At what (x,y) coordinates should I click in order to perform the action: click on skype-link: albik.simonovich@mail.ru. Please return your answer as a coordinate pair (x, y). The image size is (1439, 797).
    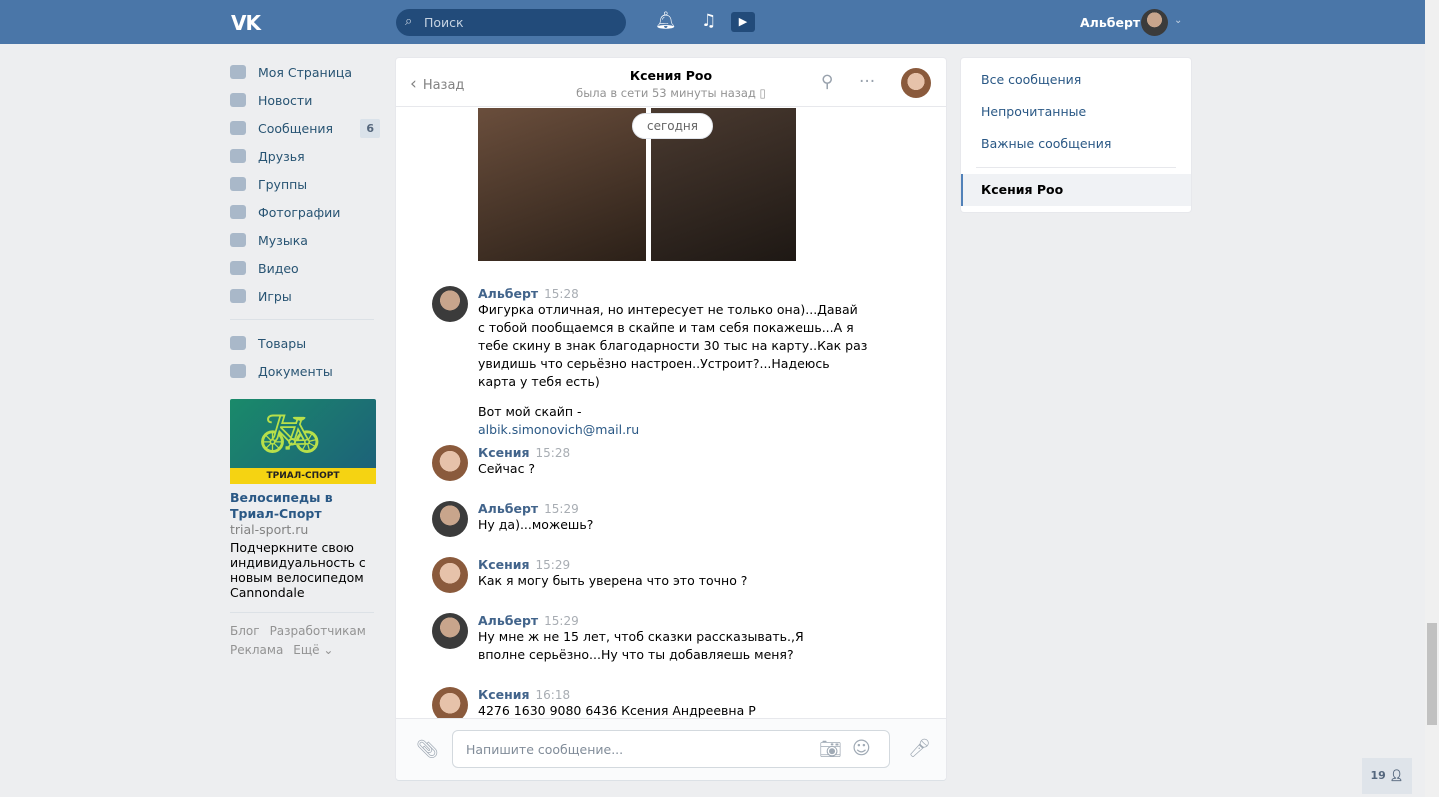
    Looking at the image, I should click on (690, 430).